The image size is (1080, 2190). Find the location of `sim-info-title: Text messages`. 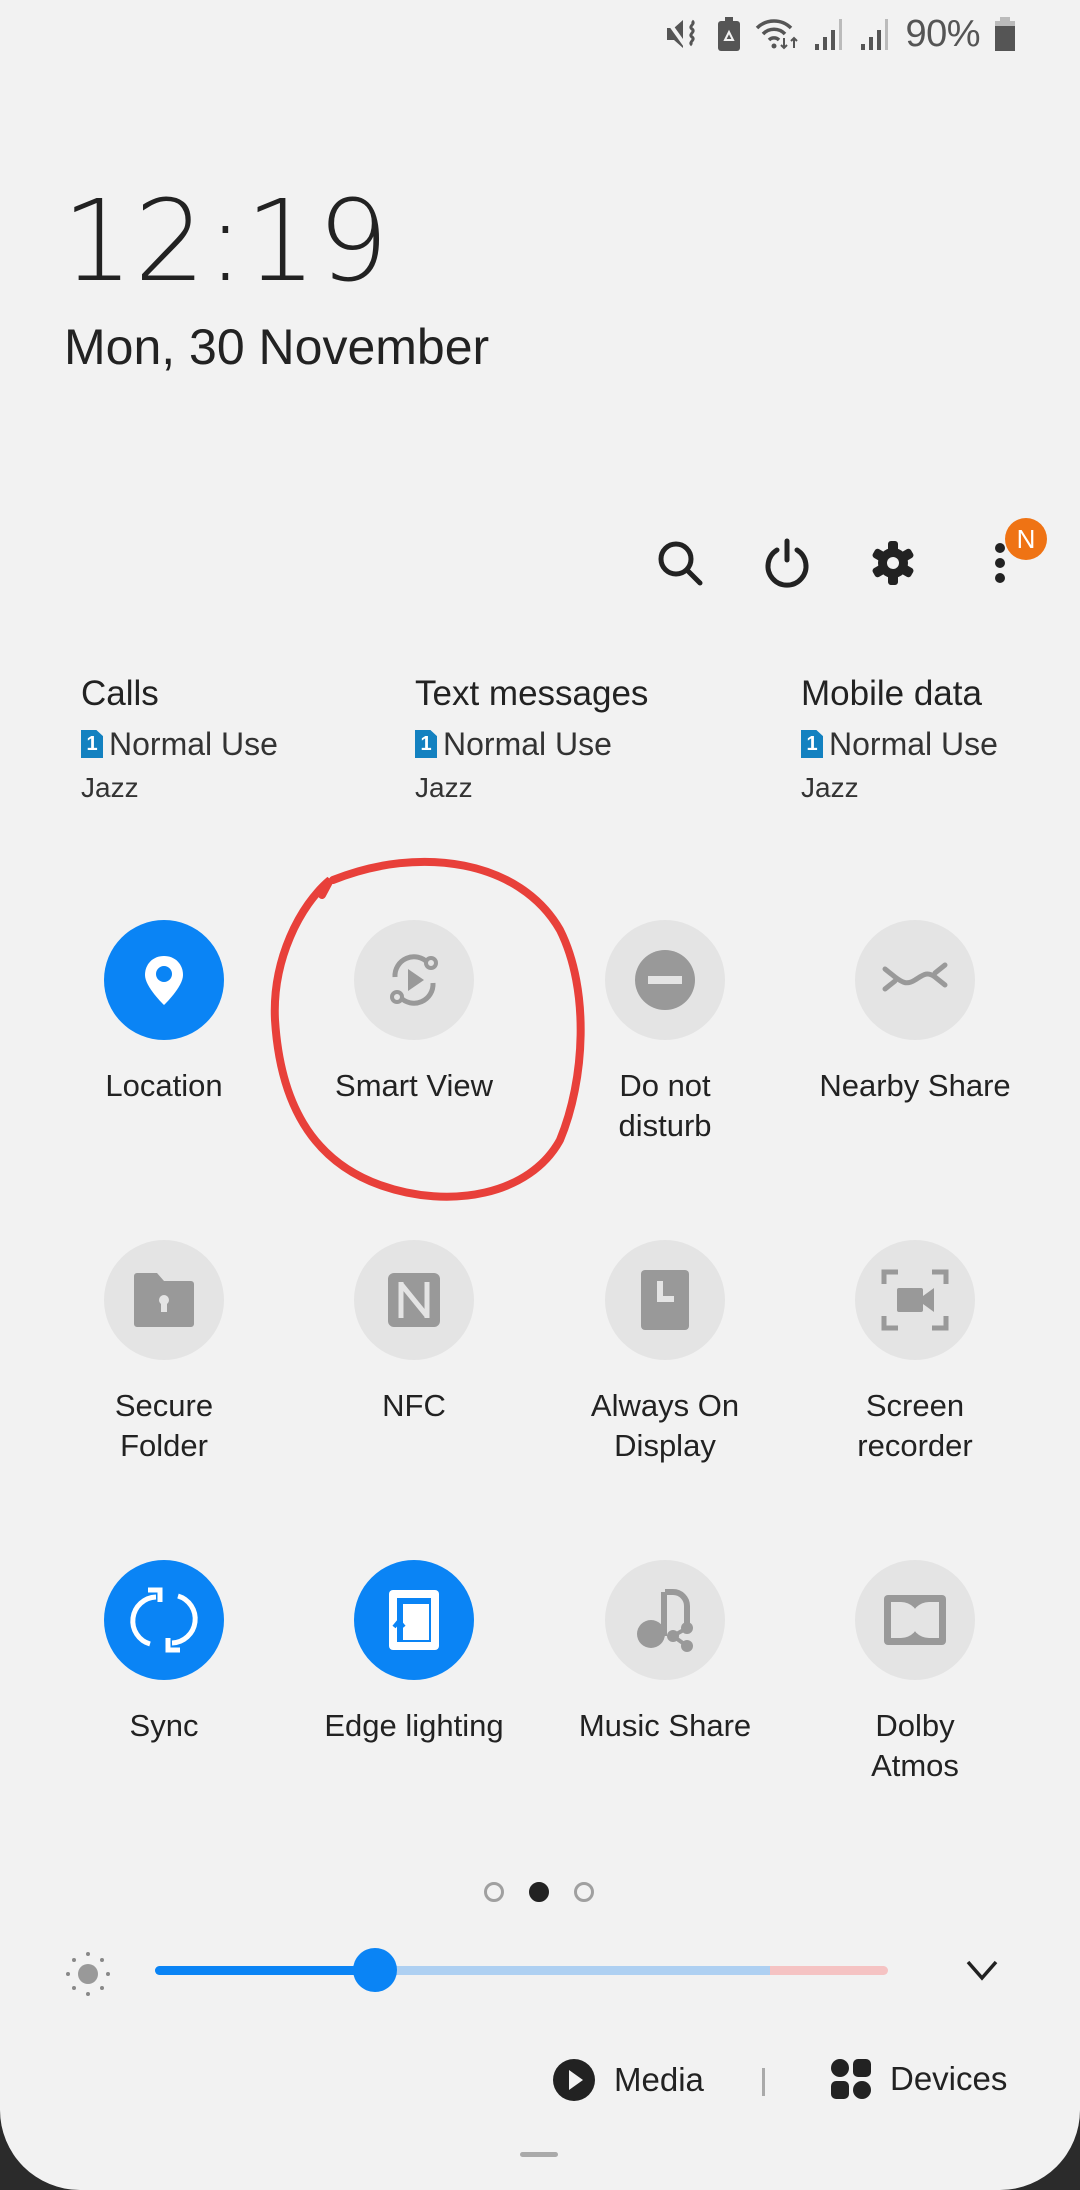

sim-info-title: Text messages is located at coordinates (532, 693).